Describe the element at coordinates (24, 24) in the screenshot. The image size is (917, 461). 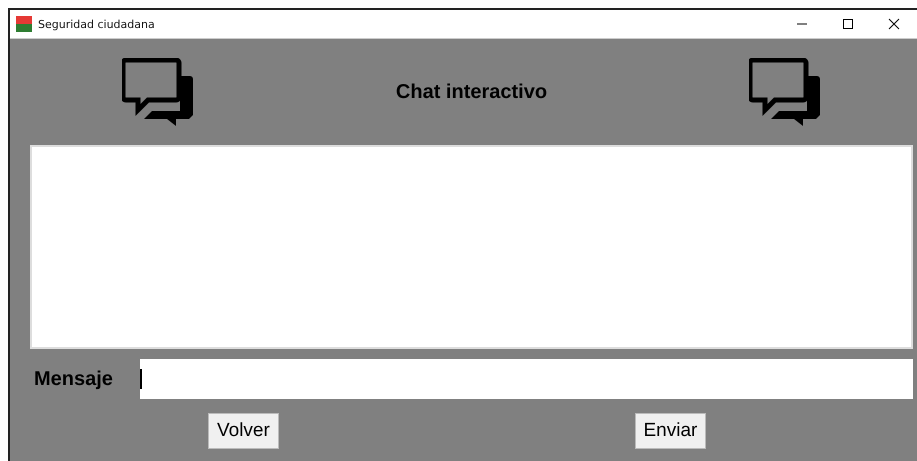
I see `app-logo-icon` at that location.